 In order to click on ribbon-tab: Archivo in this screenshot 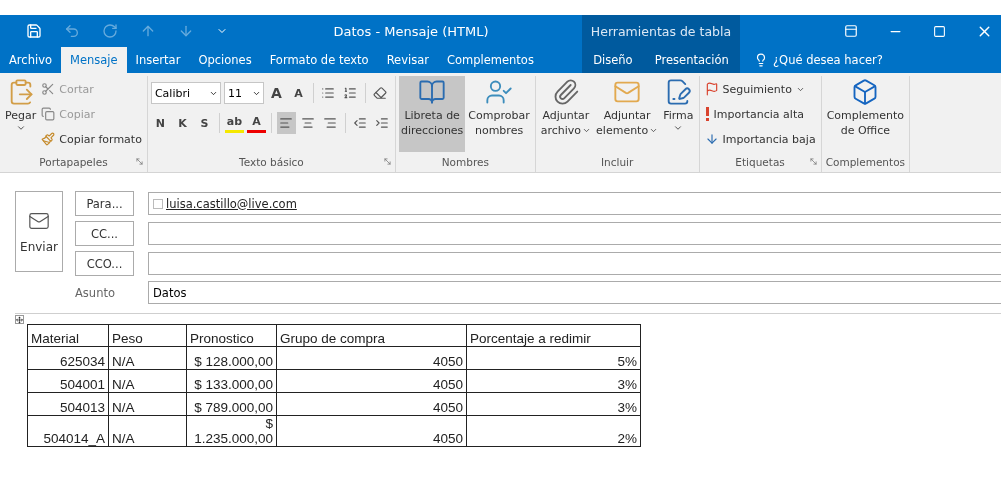, I will do `click(30, 60)`.